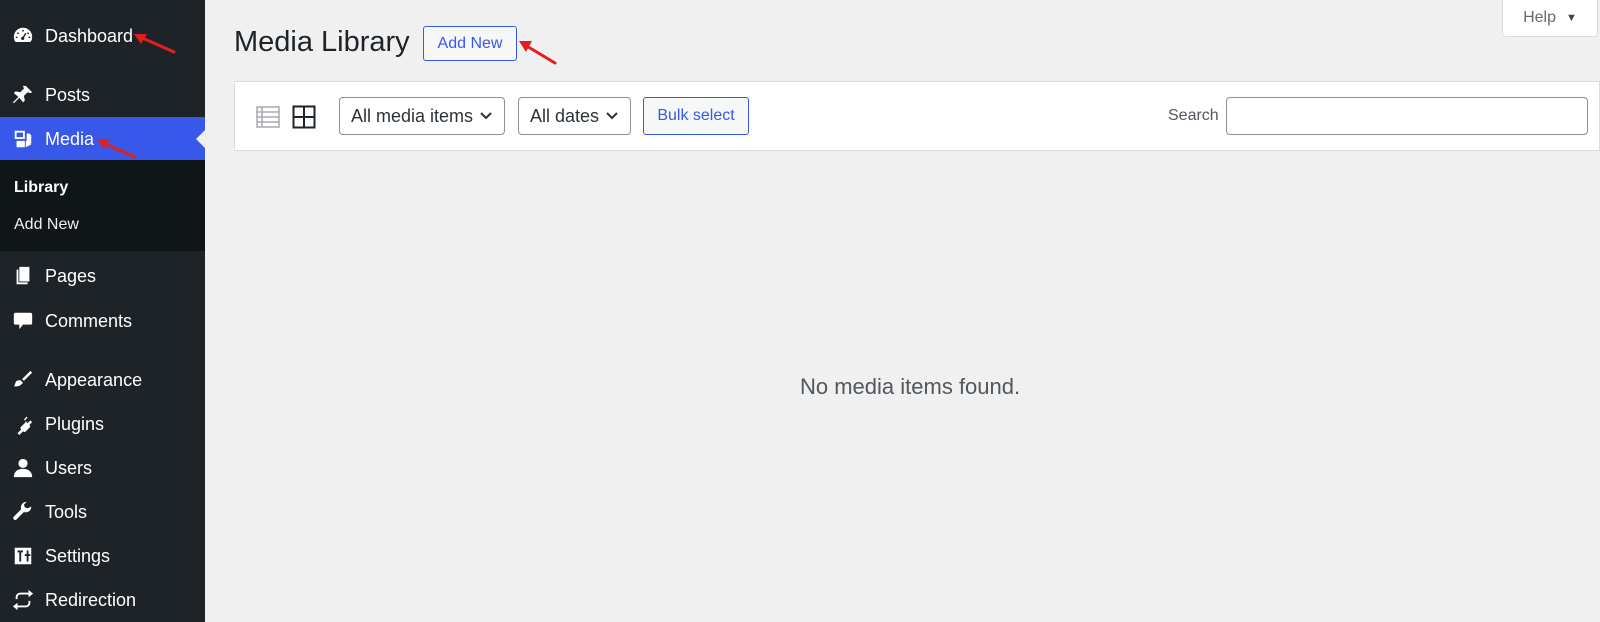  I want to click on media-icon, so click(23, 139).